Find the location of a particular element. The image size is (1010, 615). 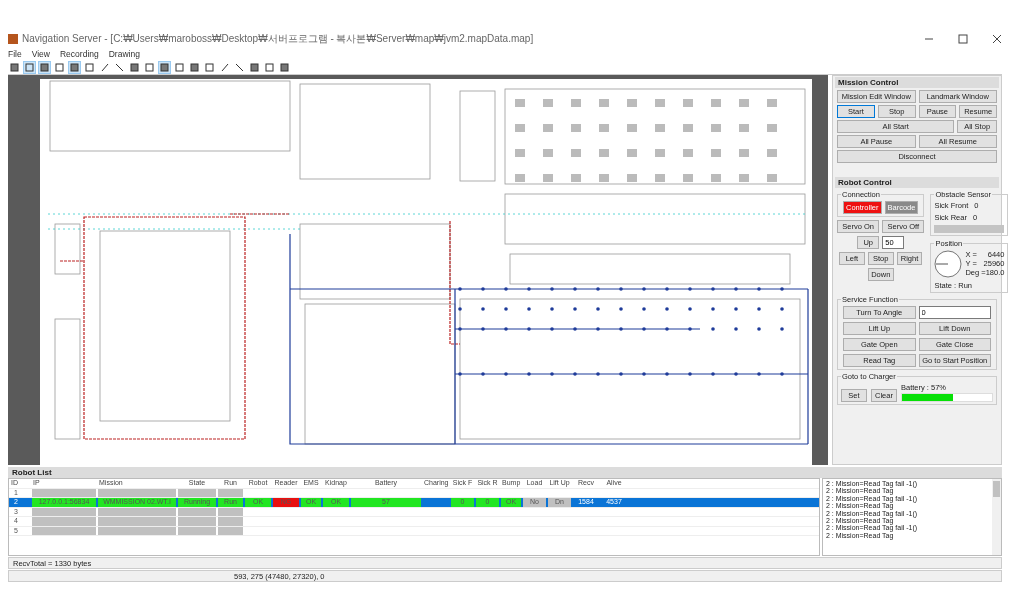

section-title: Mission Control is located at coordinates (917, 82).